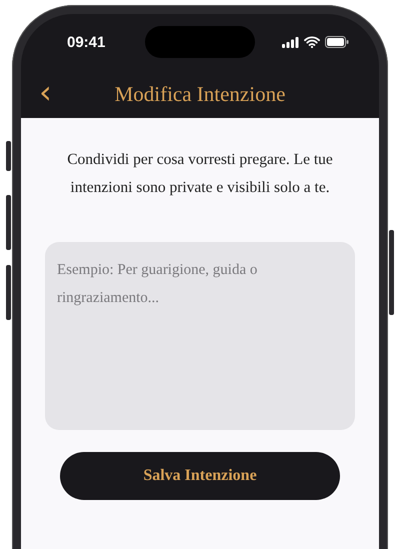 This screenshot has height=549, width=400. Describe the element at coordinates (290, 42) in the screenshot. I see `signal-icon` at that location.